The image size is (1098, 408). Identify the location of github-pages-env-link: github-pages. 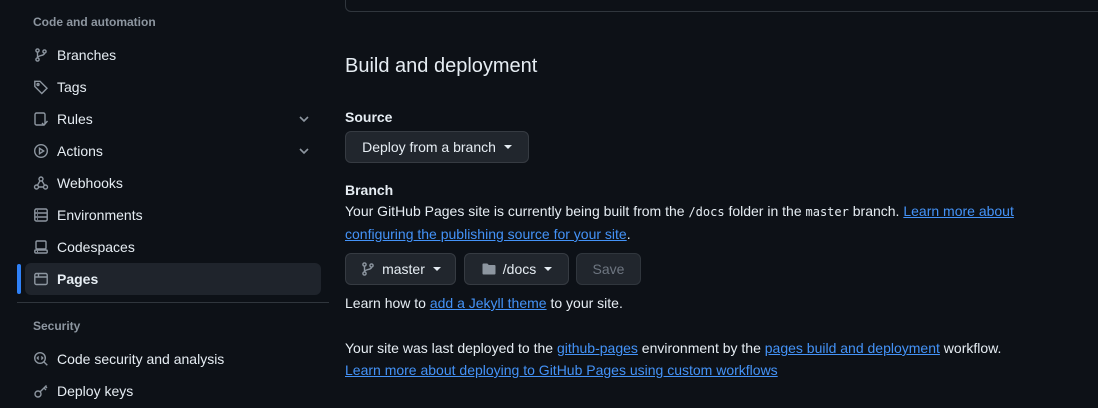
(597, 348).